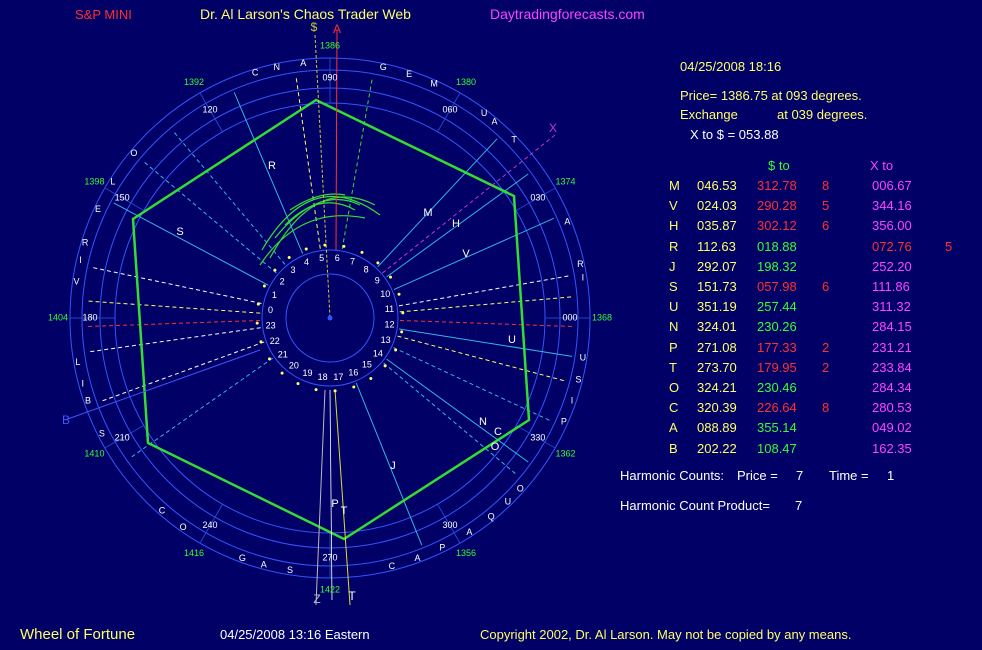 The height and width of the screenshot is (650, 982). I want to click on hour-label: 20, so click(294, 365).